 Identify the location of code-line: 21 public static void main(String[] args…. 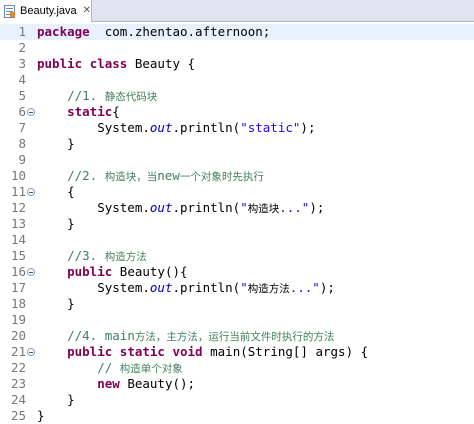
(237, 352).